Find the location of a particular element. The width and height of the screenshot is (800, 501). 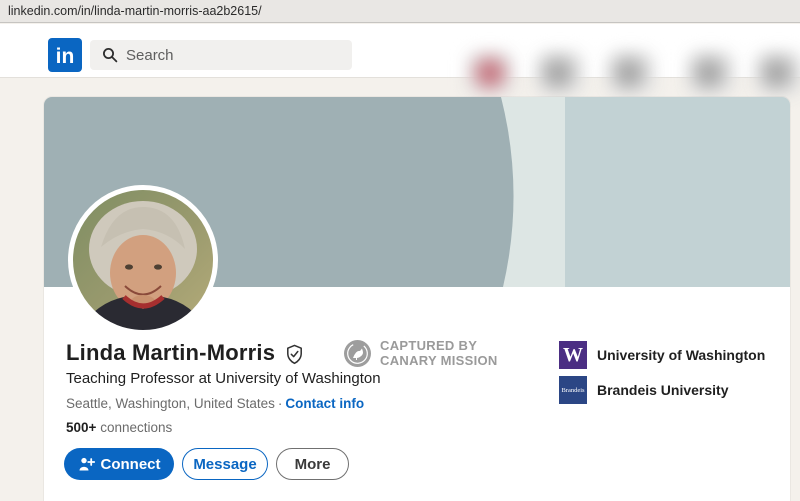

linkedin-logo: in is located at coordinates (65, 55).